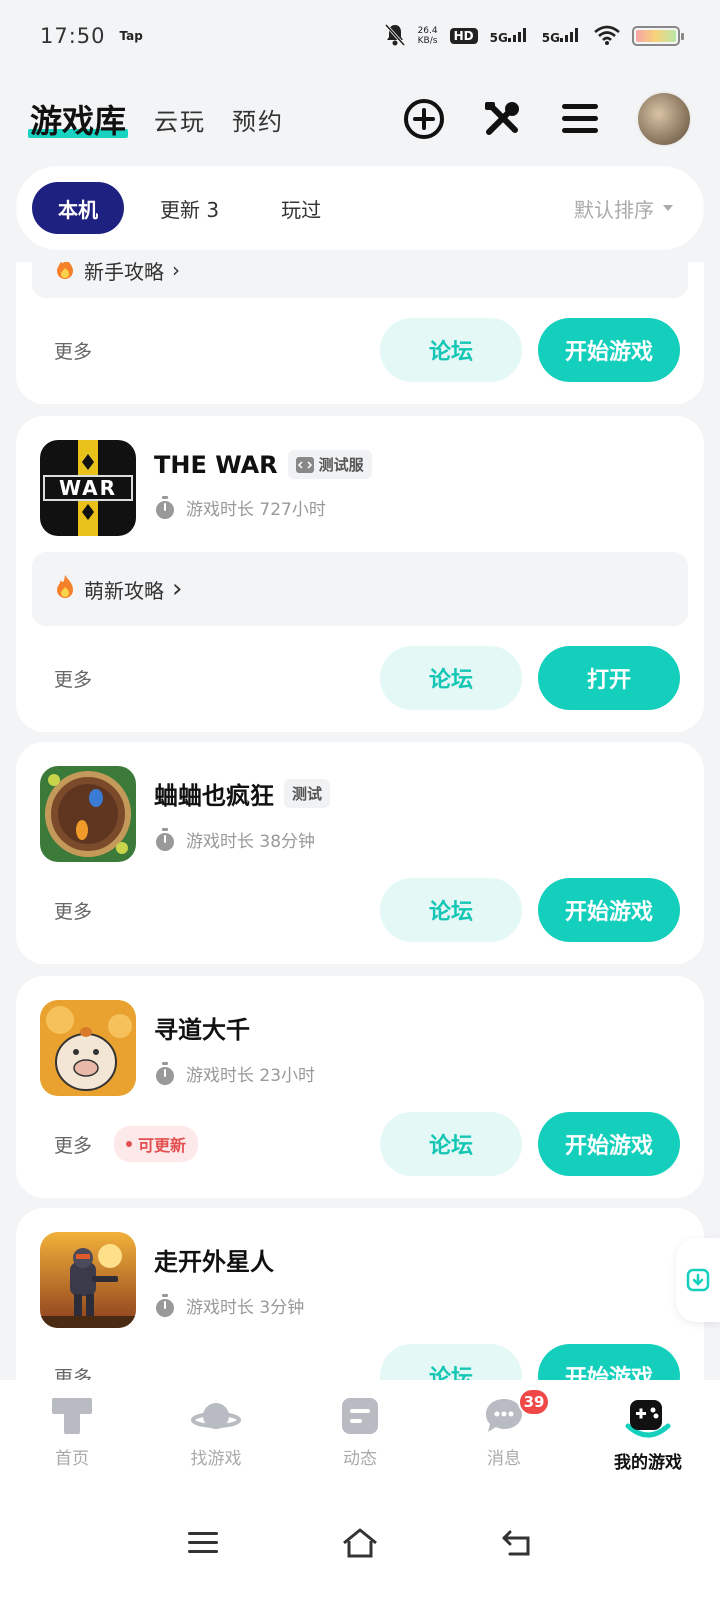  What do you see at coordinates (301, 208) in the screenshot?
I see `filter-tab-played: 玩过` at bounding box center [301, 208].